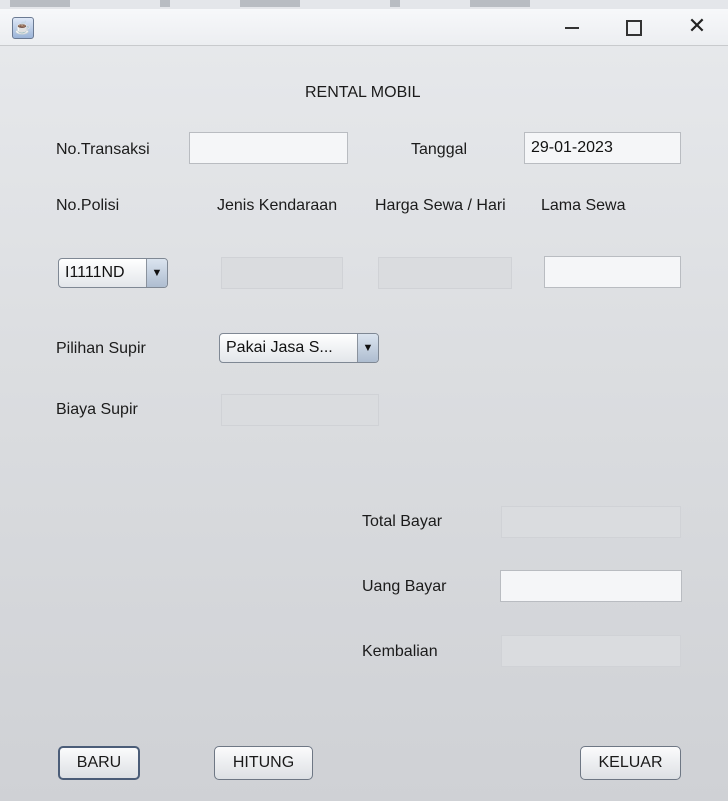  Describe the element at coordinates (101, 348) in the screenshot. I see `pilihan-supir-label: Pilihan Supir` at that location.